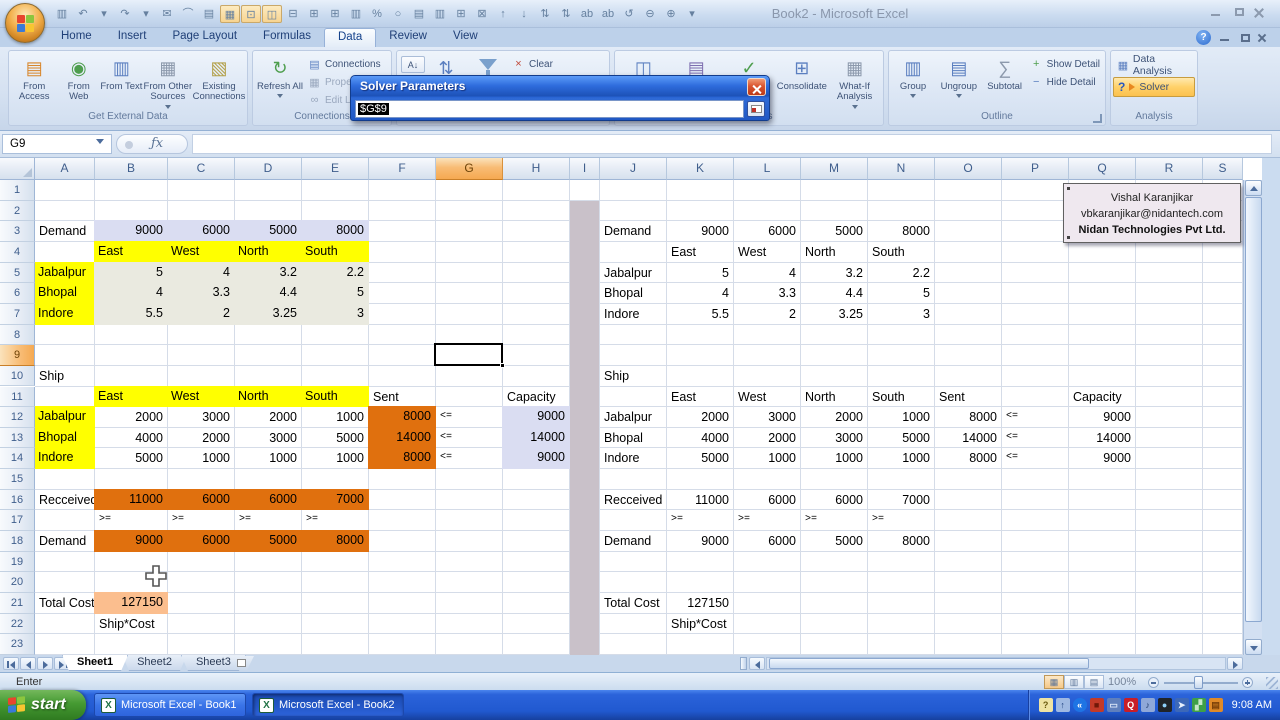 The height and width of the screenshot is (720, 1280). What do you see at coordinates (700, 438) in the screenshot?
I see `cell-K13: 4000` at bounding box center [700, 438].